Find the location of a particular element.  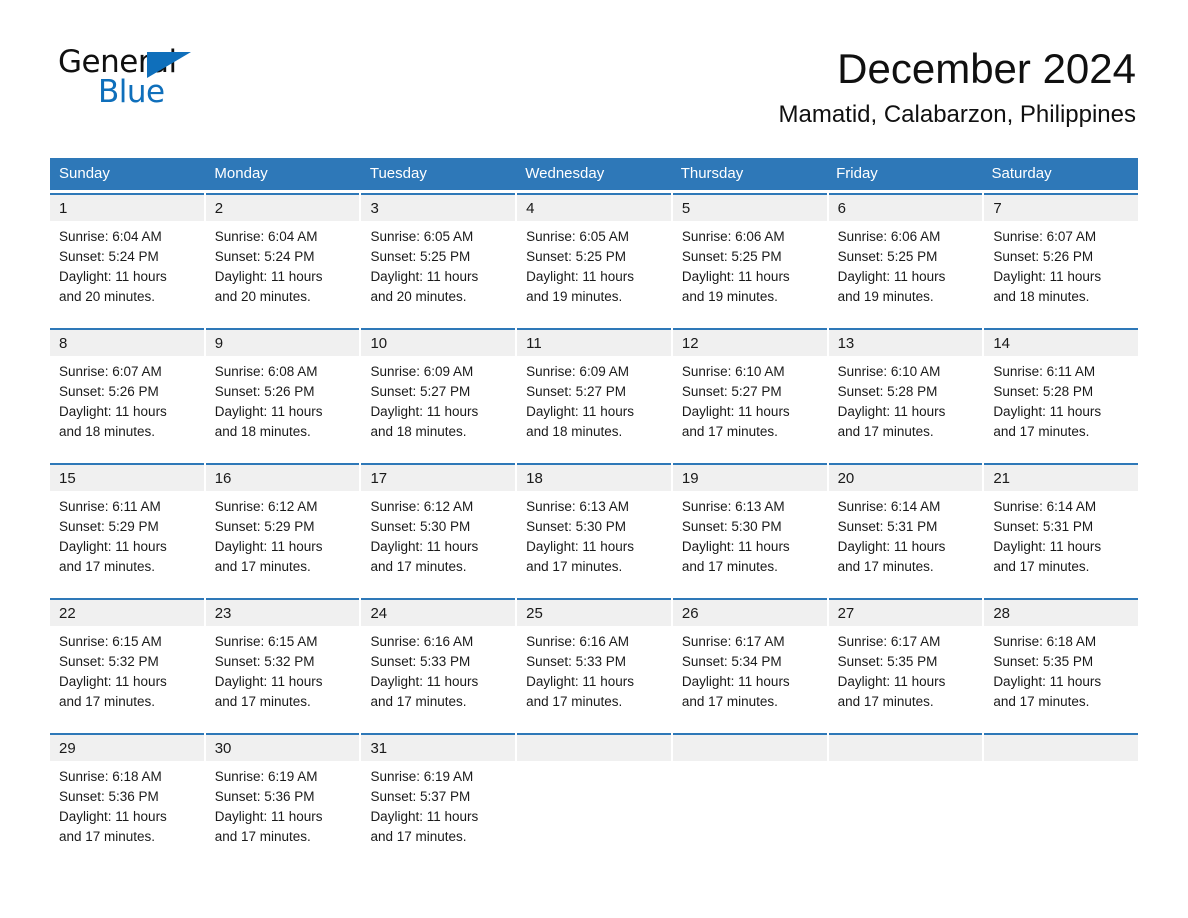

general-blue-logo: General Blue is located at coordinates (150, 79).